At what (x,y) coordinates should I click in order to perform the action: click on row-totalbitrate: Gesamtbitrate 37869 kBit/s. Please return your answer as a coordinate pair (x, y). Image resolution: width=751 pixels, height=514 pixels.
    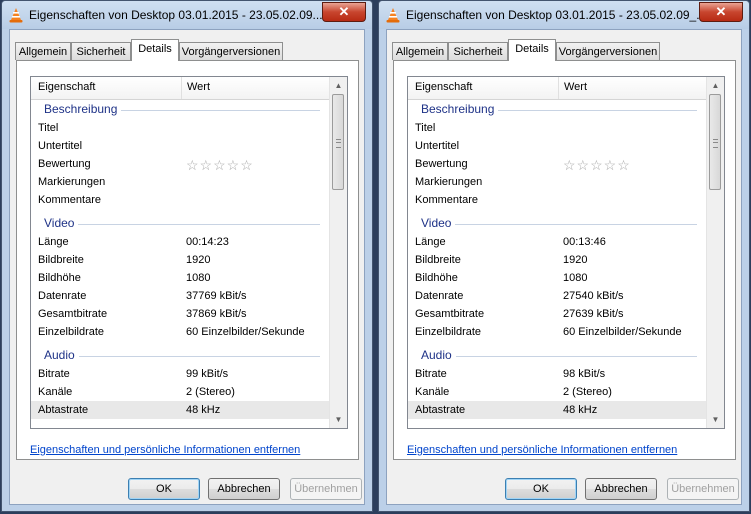
    Looking at the image, I should click on (180, 314).